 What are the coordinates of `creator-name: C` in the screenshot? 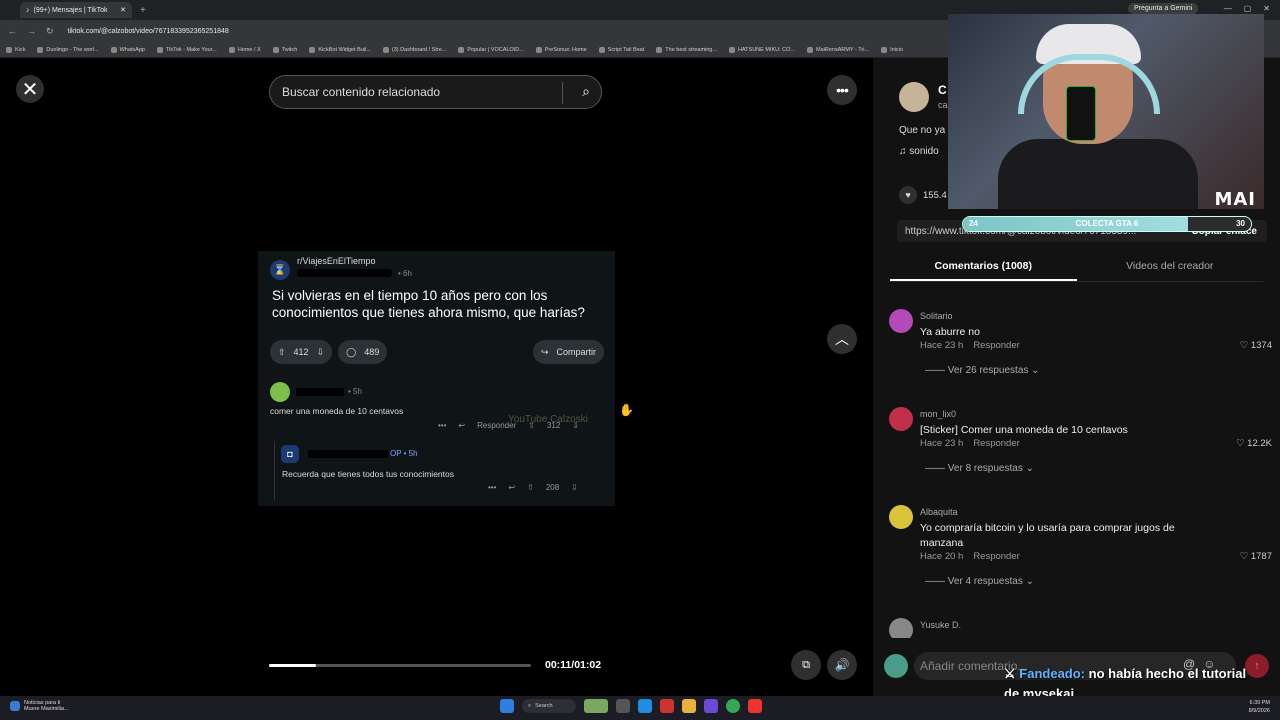 It's located at (942, 90).